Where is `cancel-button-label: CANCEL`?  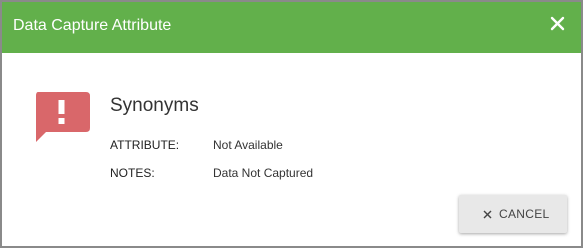
cancel-button-label: CANCEL is located at coordinates (524, 214).